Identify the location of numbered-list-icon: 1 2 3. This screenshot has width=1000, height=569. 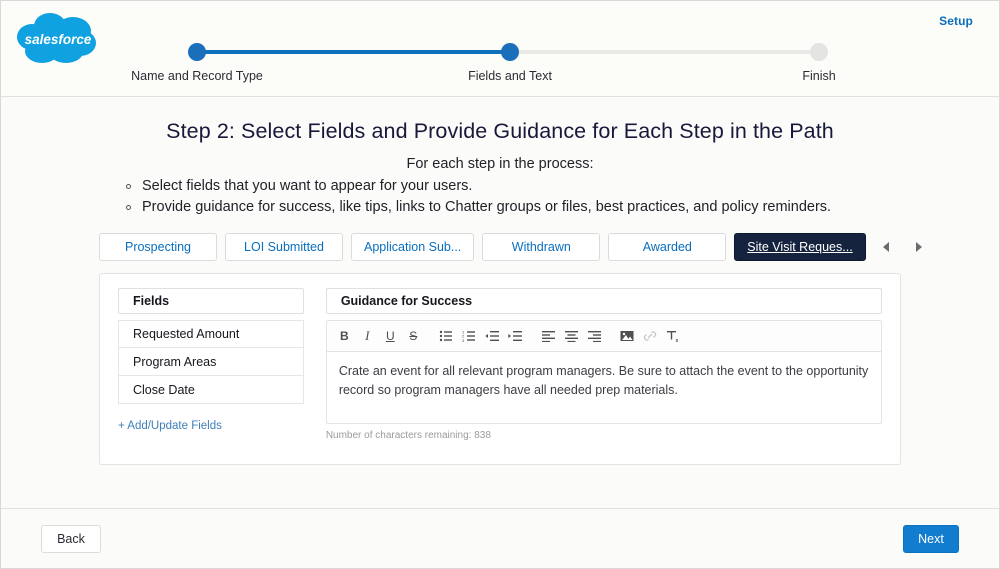
(469, 336).